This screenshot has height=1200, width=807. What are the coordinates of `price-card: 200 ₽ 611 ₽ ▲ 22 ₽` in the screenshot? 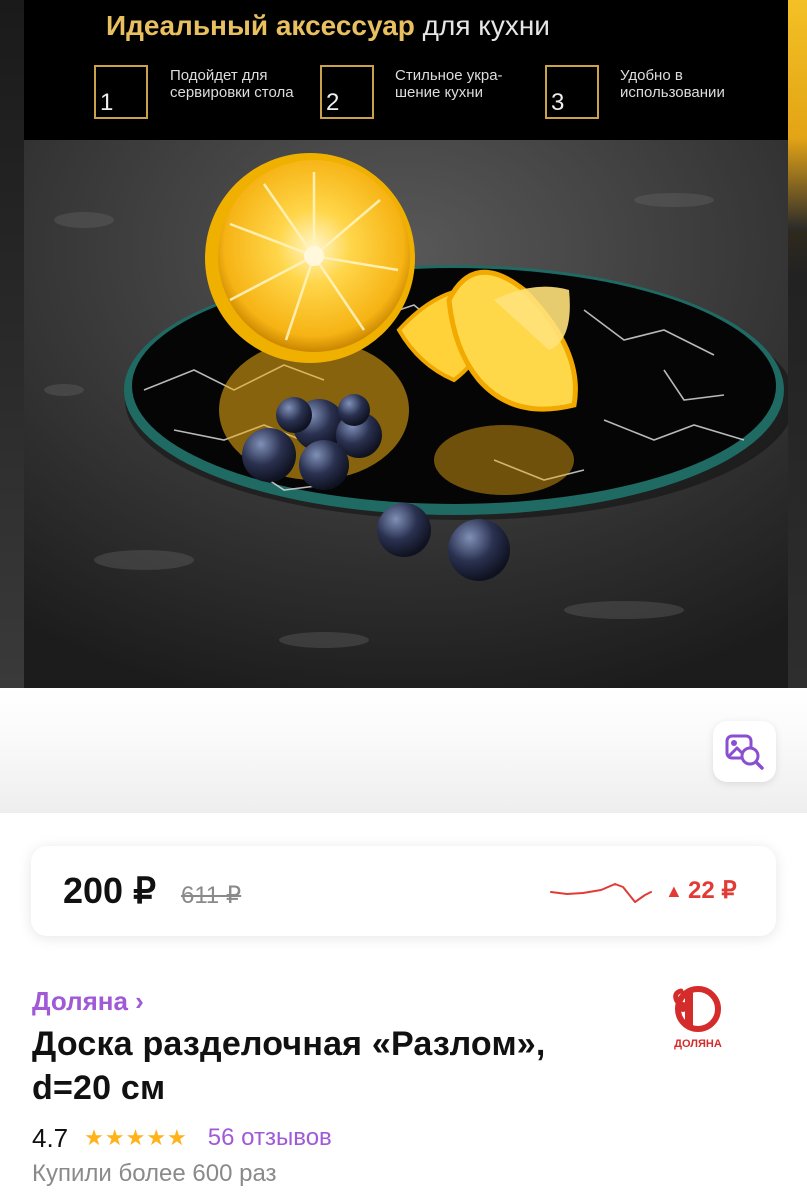 It's located at (403, 891).